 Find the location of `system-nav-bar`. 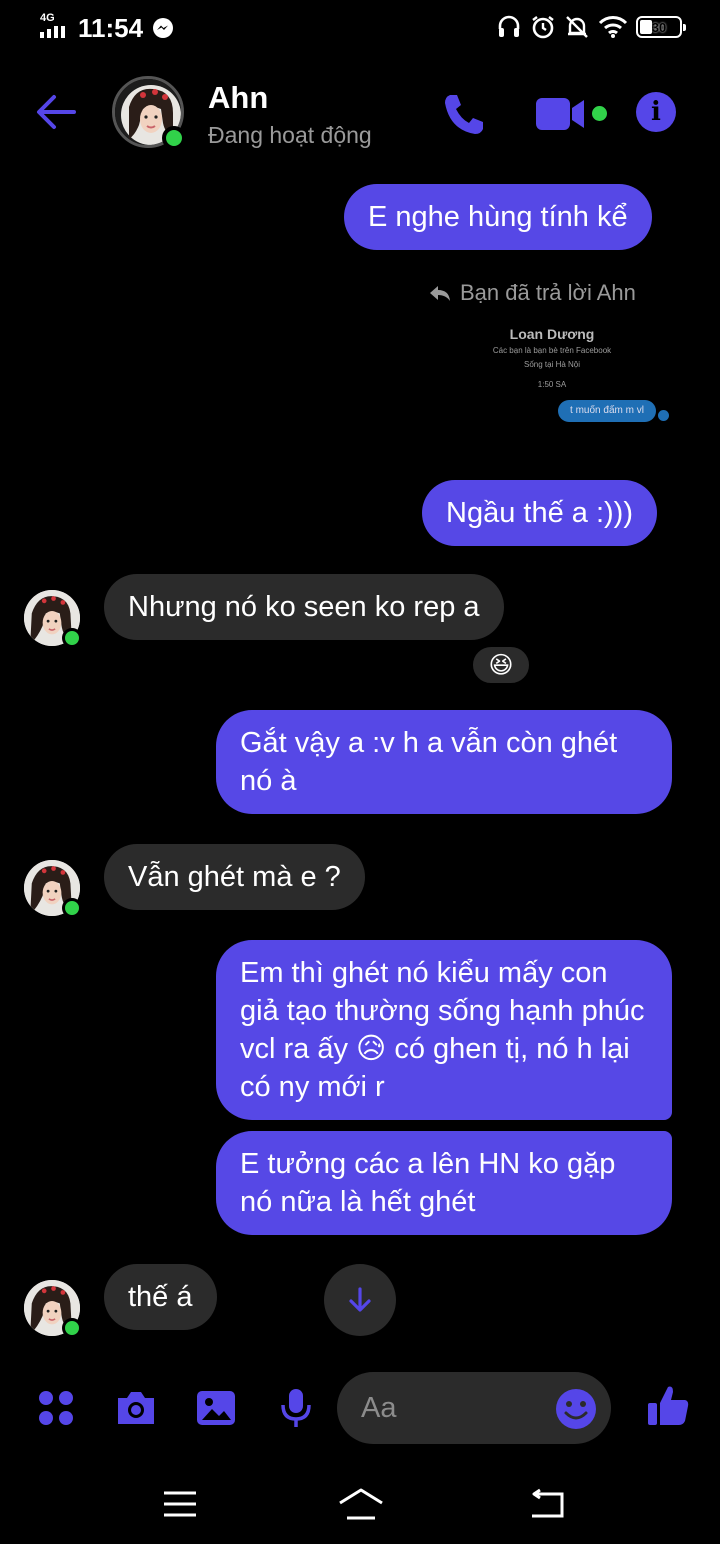

system-nav-bar is located at coordinates (360, 1504).